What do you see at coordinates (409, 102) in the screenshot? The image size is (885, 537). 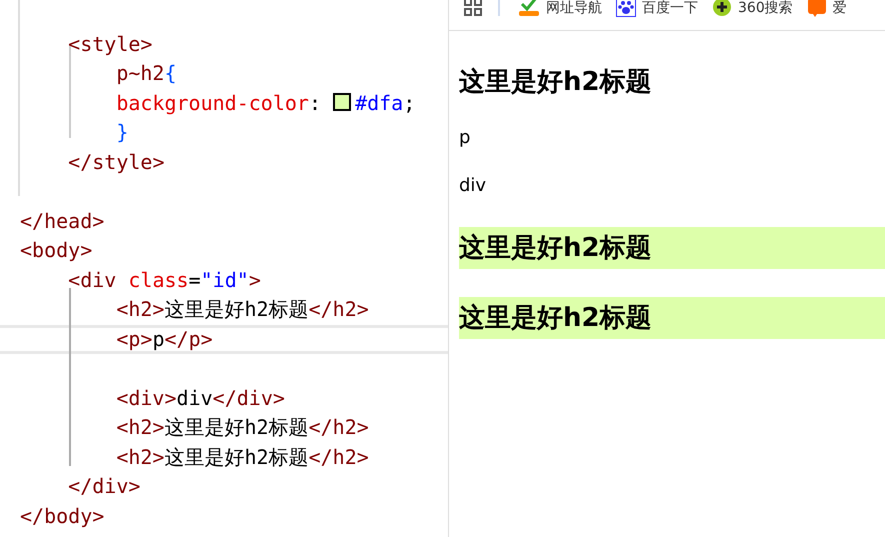 I see `text-token: ;` at bounding box center [409, 102].